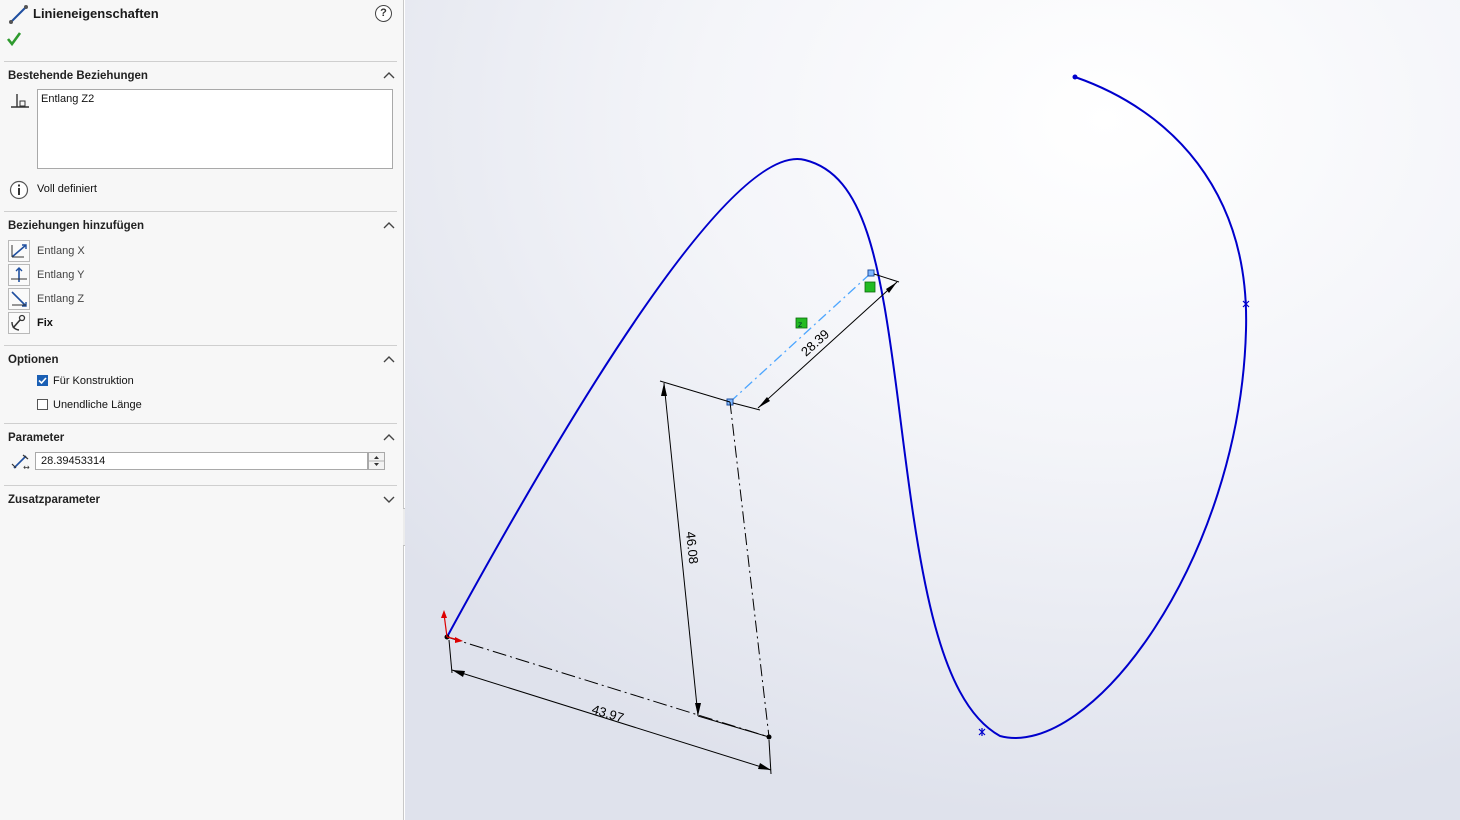 The width and height of the screenshot is (1460, 820). Describe the element at coordinates (215, 129) in the screenshot. I see `existing-relations-list: Entlang Z2` at that location.